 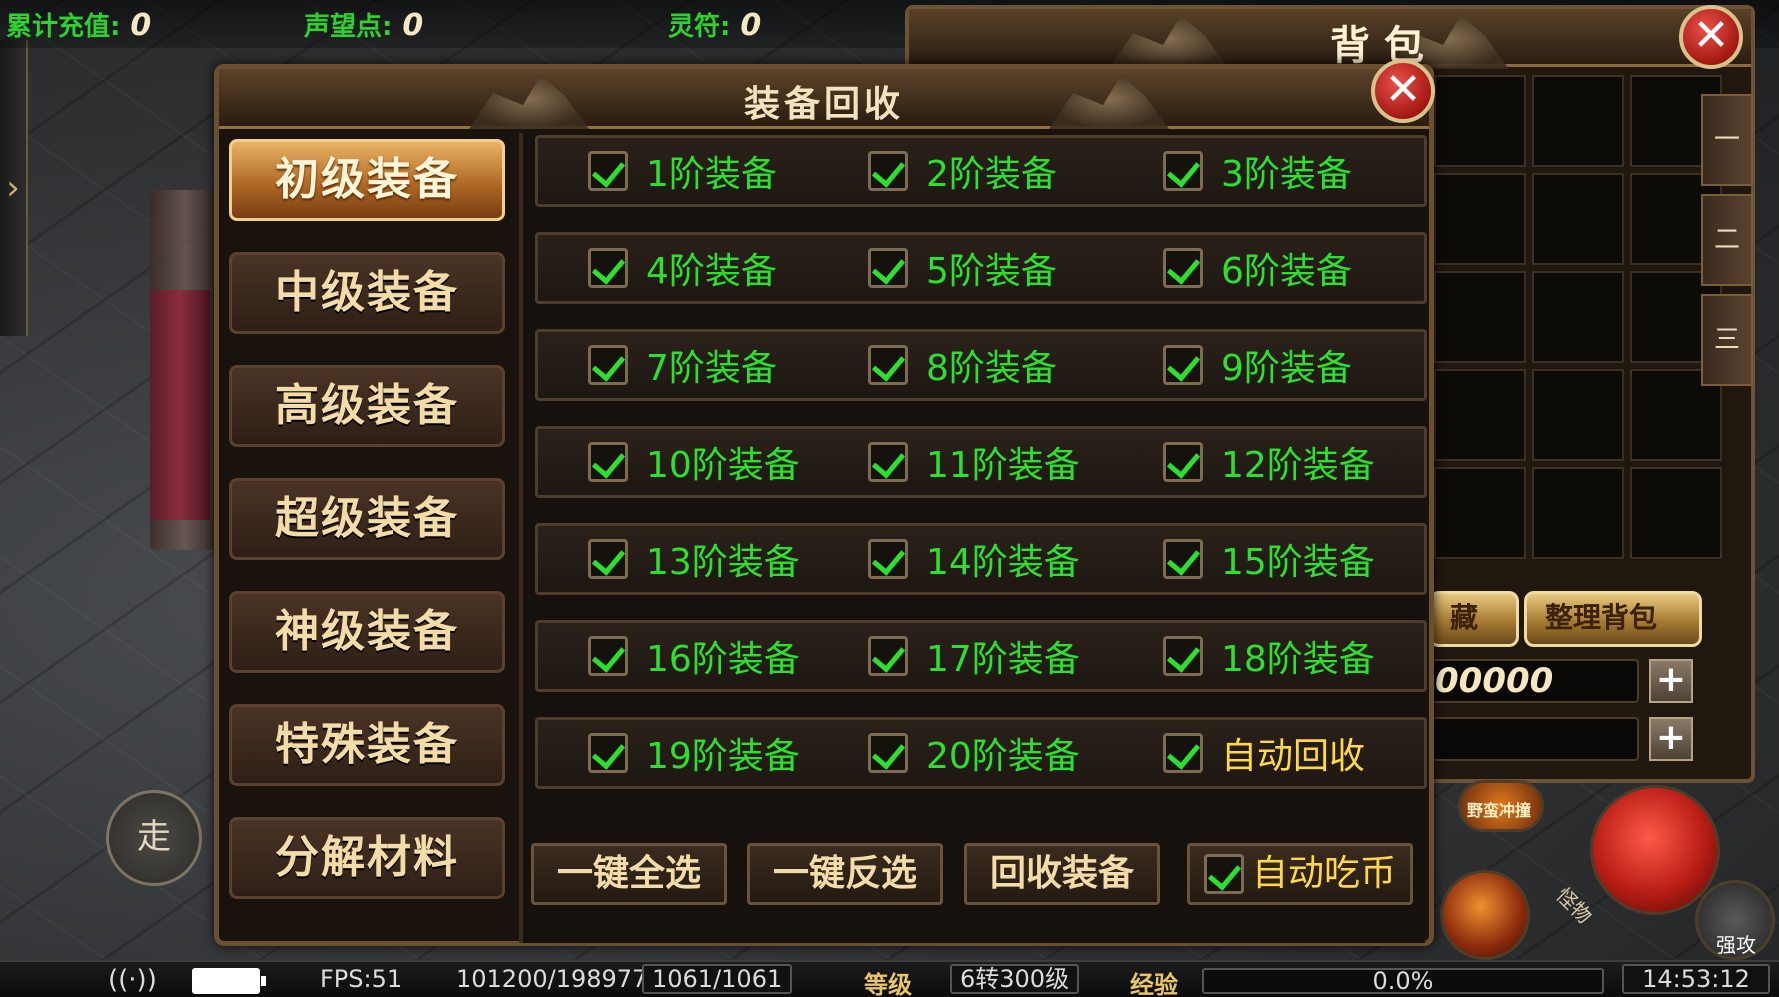 What do you see at coordinates (63, 27) in the screenshot?
I see `stat-label: 累计充值:` at bounding box center [63, 27].